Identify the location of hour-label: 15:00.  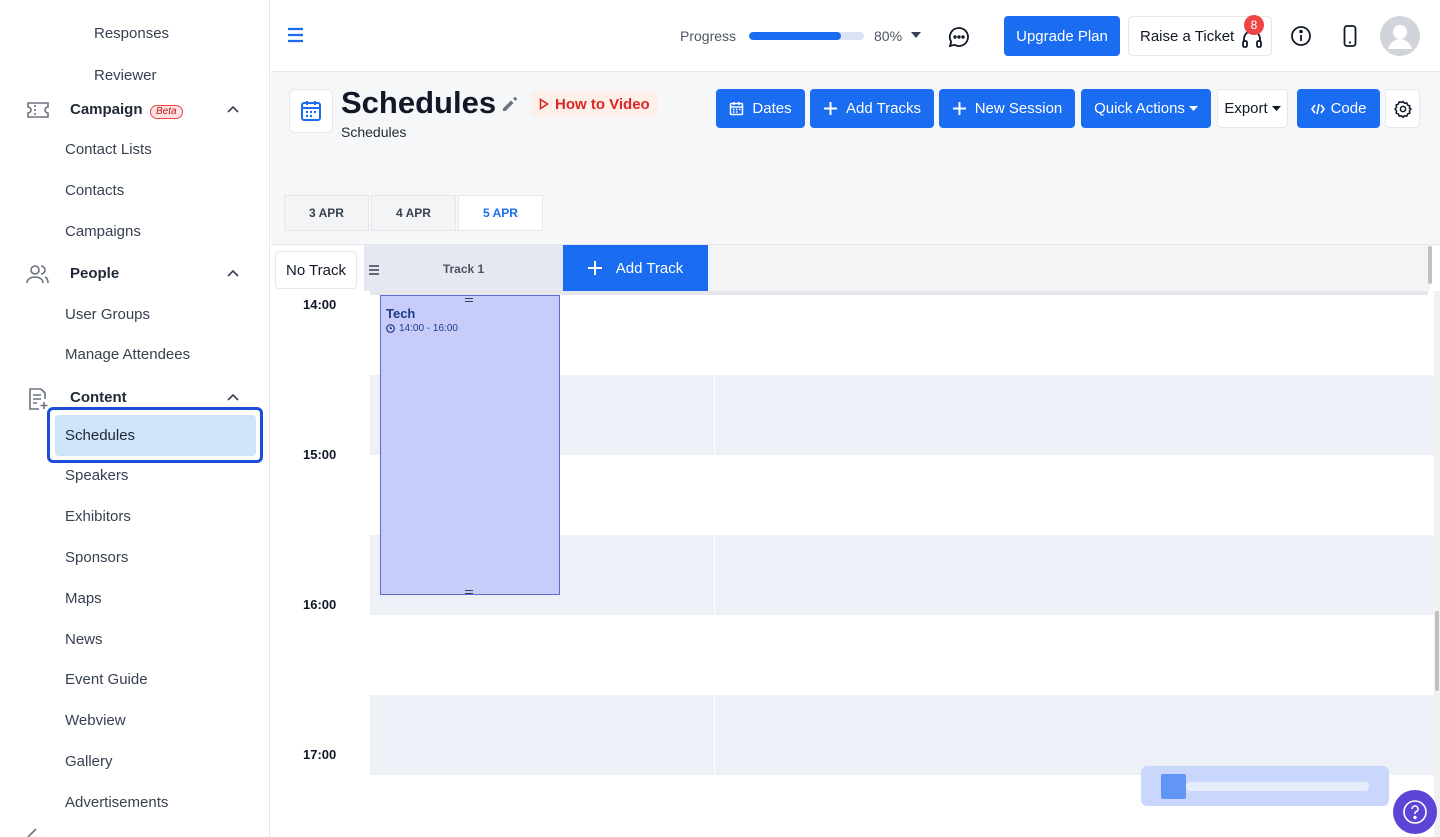
(320, 454).